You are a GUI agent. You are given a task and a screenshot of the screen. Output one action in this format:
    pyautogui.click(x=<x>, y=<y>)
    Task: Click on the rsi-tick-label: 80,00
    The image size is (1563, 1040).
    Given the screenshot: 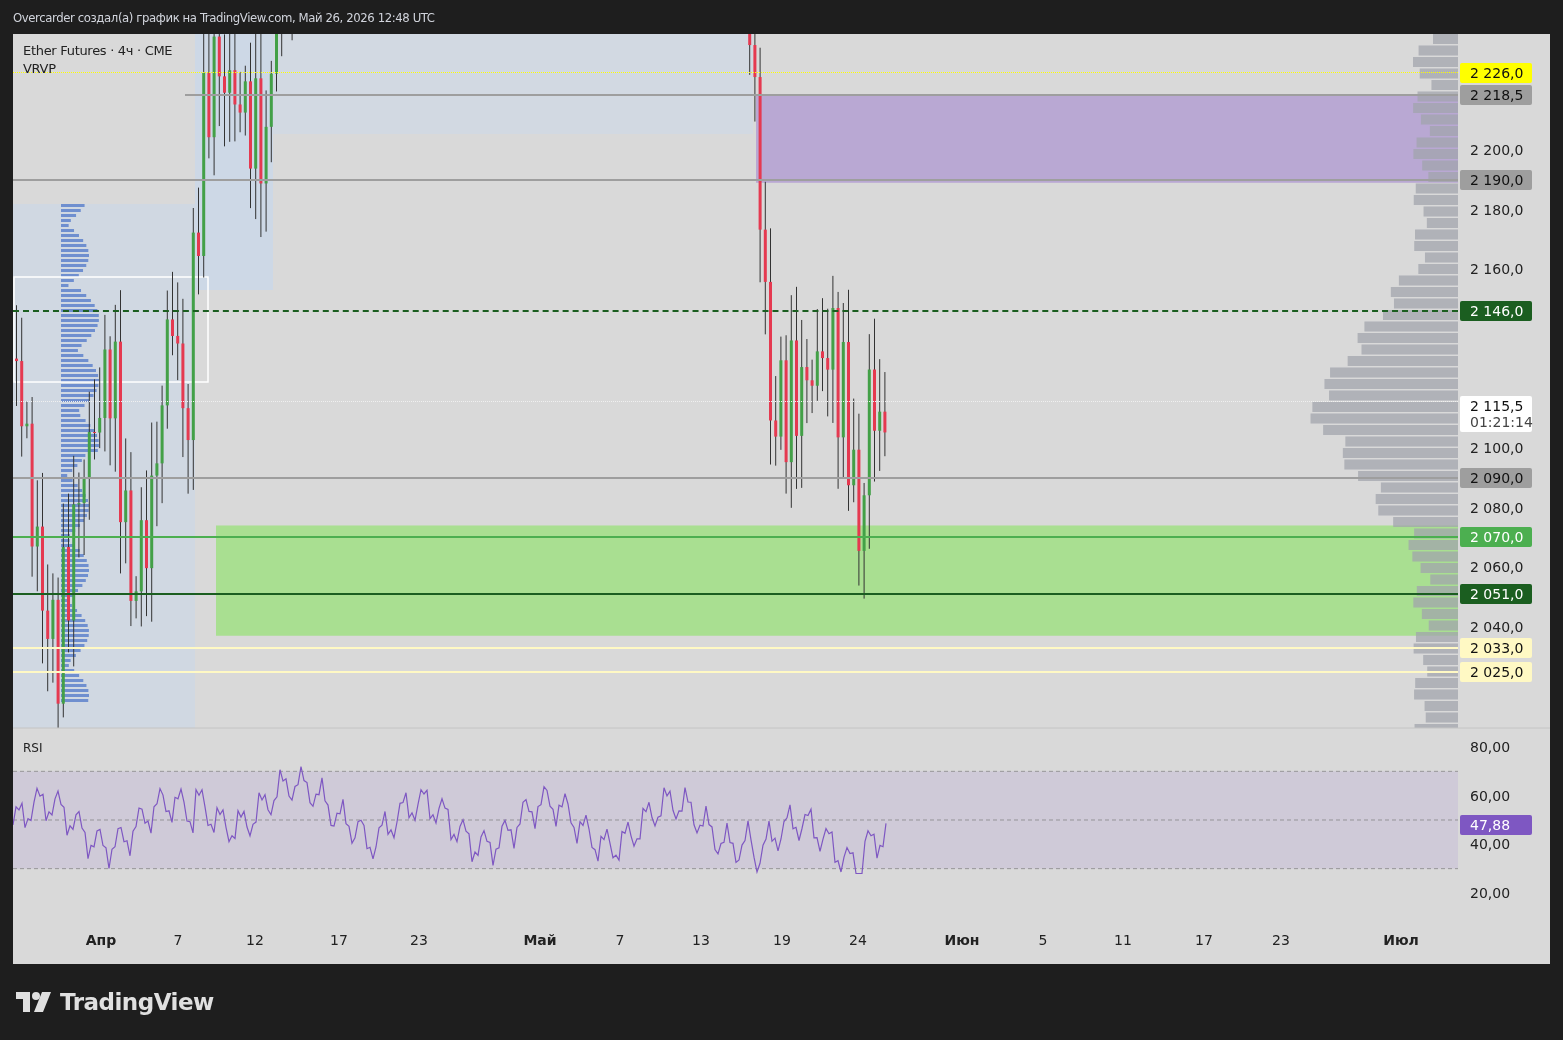 What is the action you would take?
    pyautogui.click(x=1490, y=747)
    